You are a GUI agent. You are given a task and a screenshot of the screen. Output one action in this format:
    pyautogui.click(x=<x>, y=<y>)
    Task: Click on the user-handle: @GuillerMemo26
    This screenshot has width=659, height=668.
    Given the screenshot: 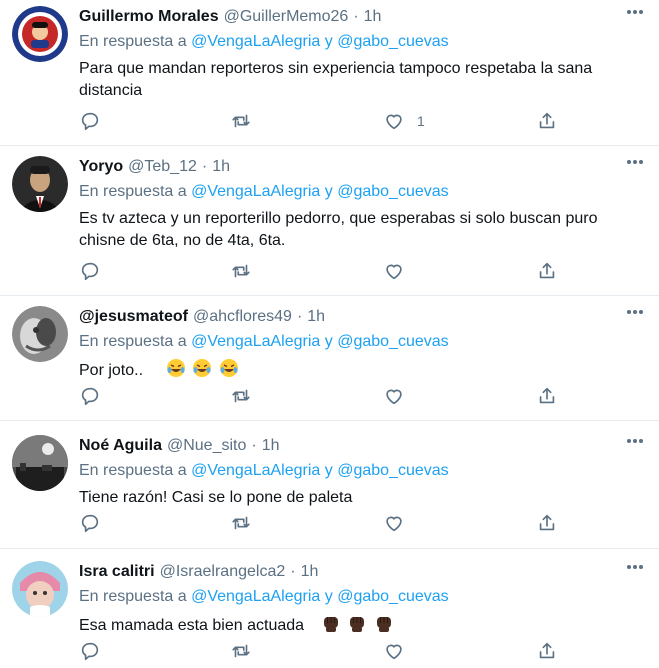 What is the action you would take?
    pyautogui.click(x=286, y=17)
    